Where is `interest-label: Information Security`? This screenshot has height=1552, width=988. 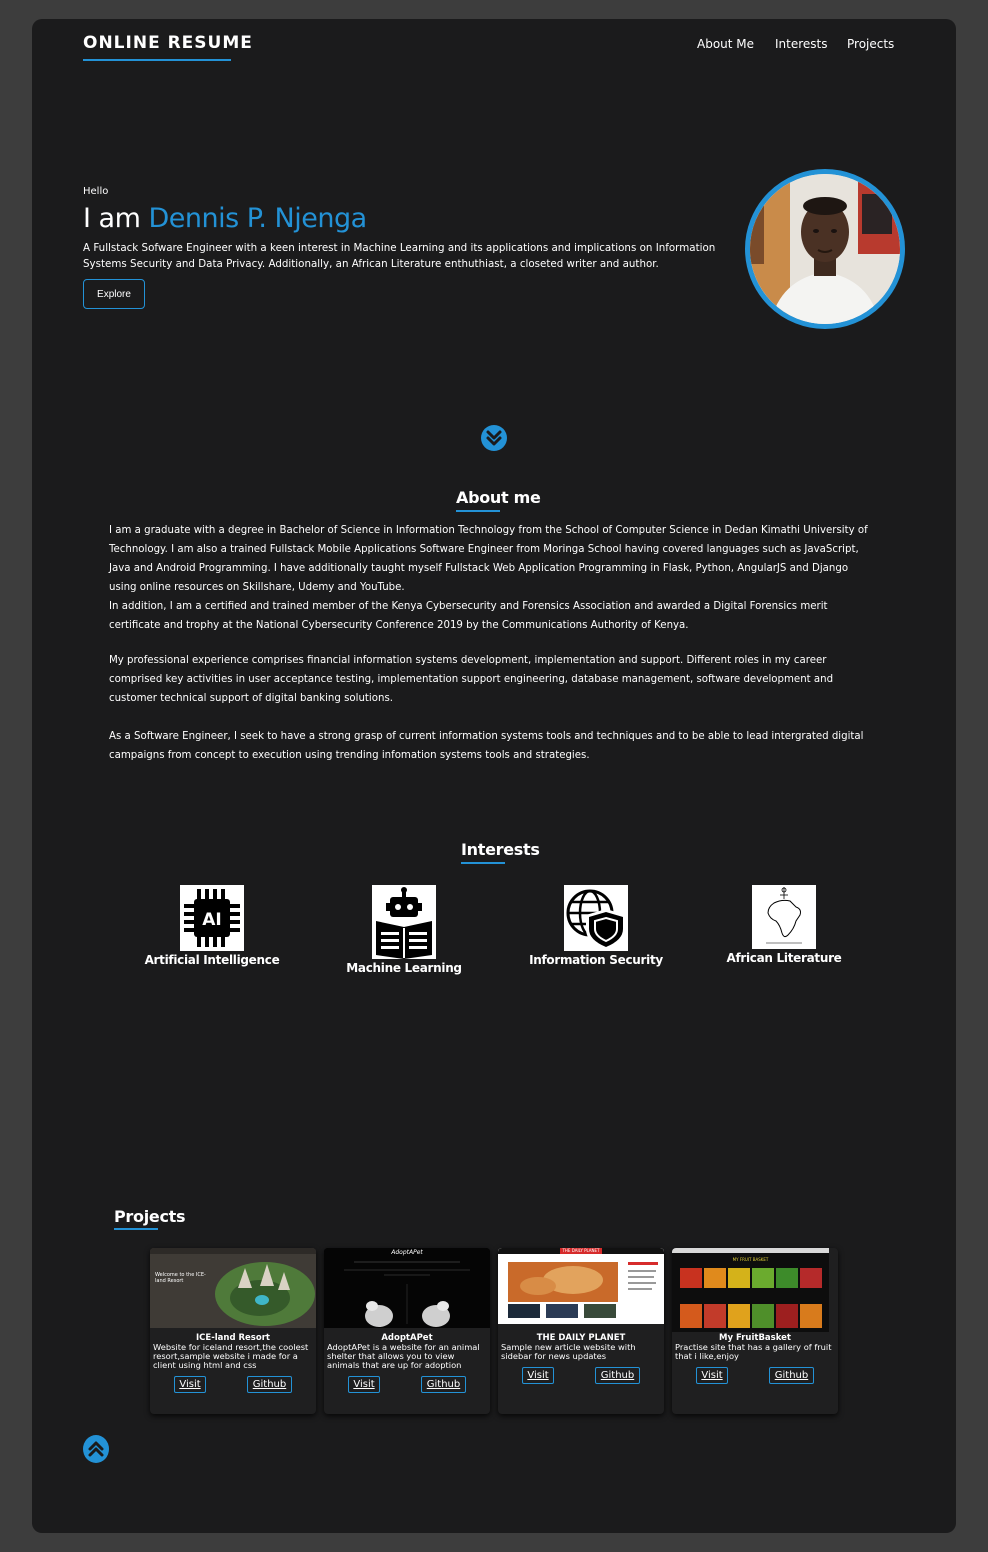
interest-label: Information Security is located at coordinates (596, 960).